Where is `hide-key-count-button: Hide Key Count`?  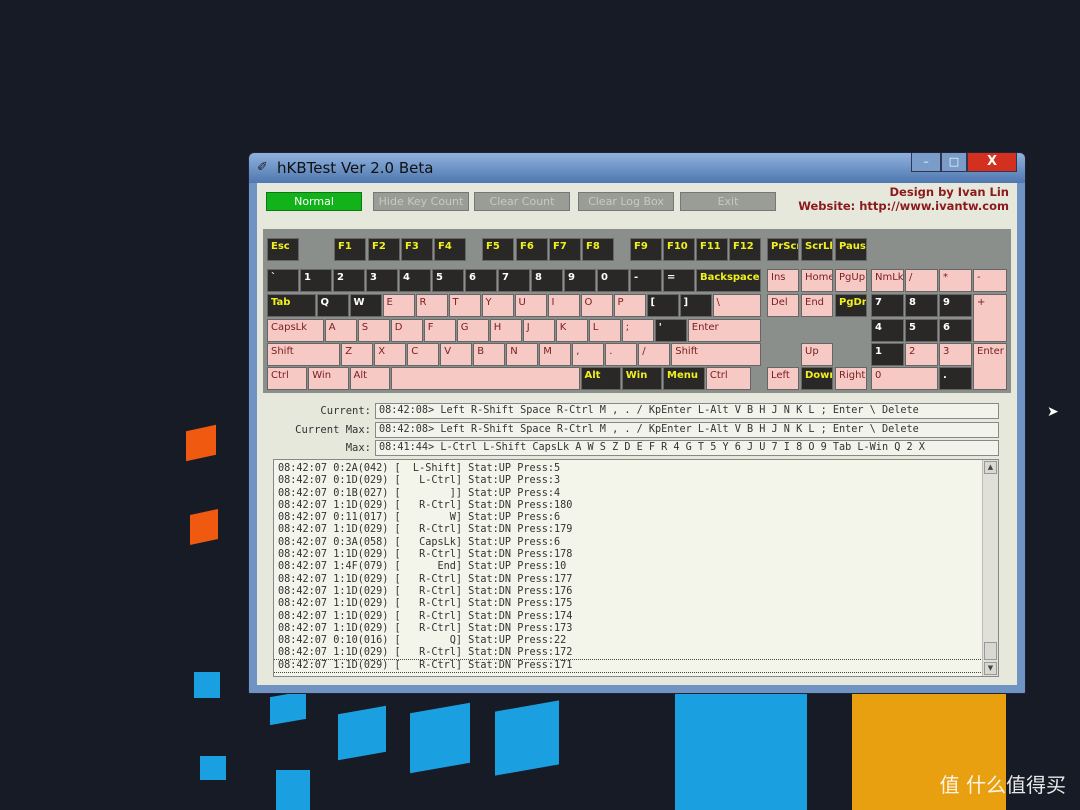 hide-key-count-button: Hide Key Count is located at coordinates (421, 201).